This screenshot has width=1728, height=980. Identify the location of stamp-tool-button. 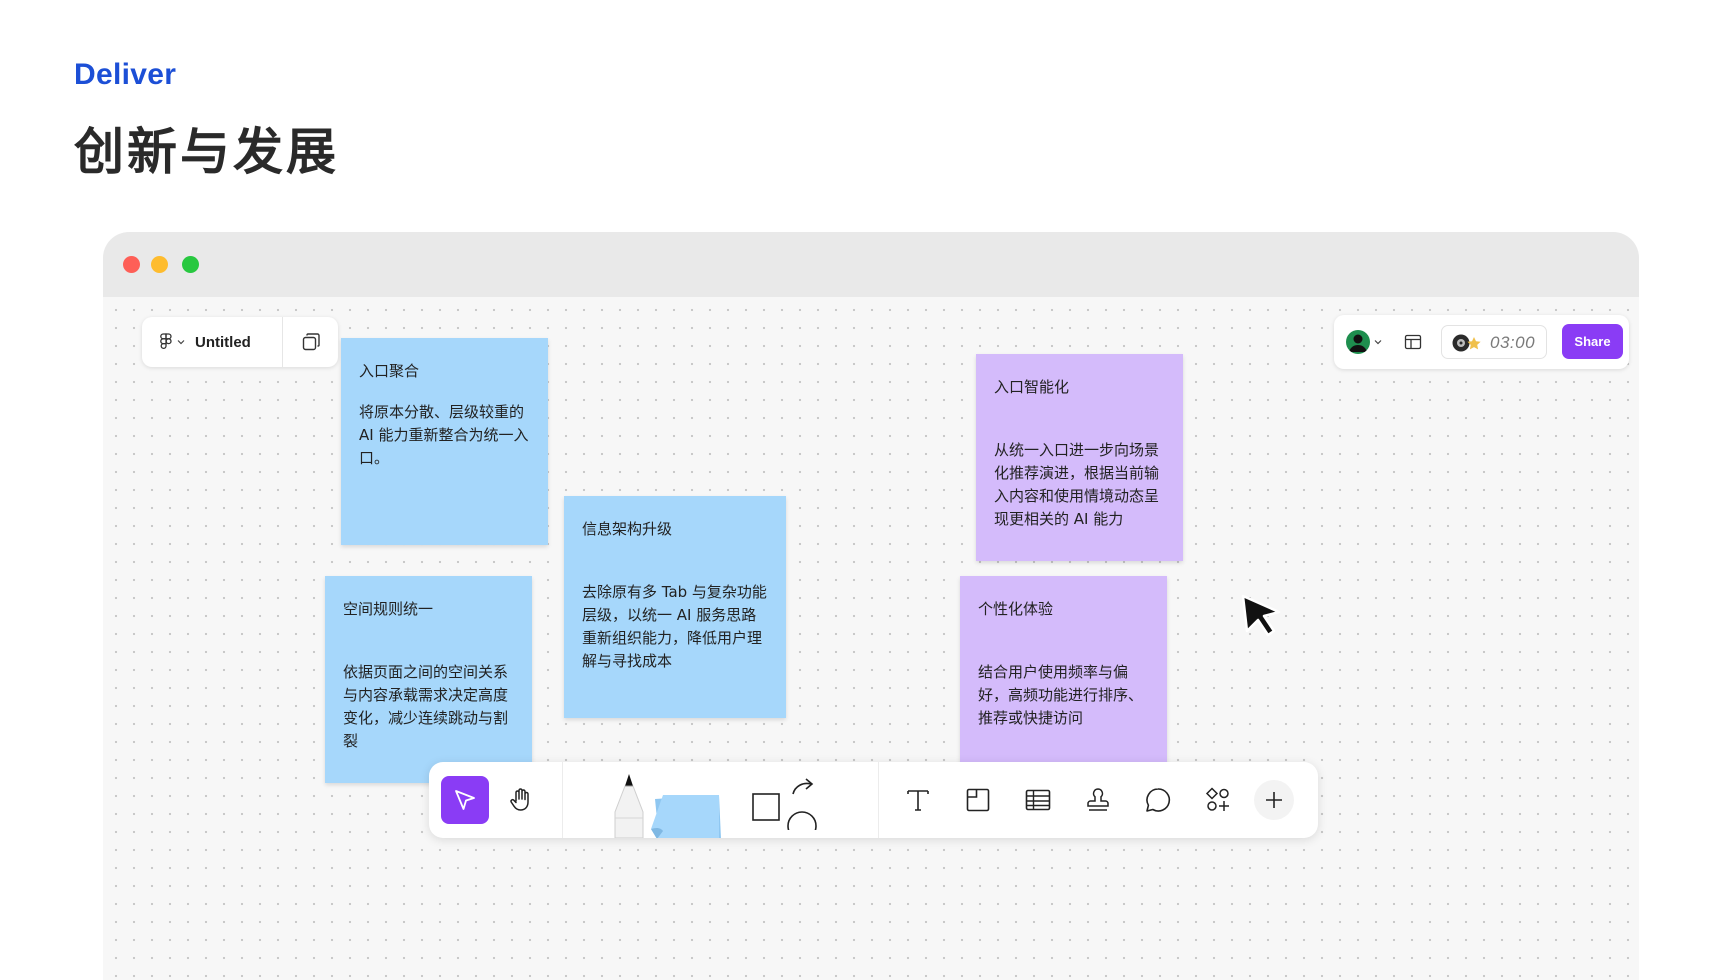
(1098, 800).